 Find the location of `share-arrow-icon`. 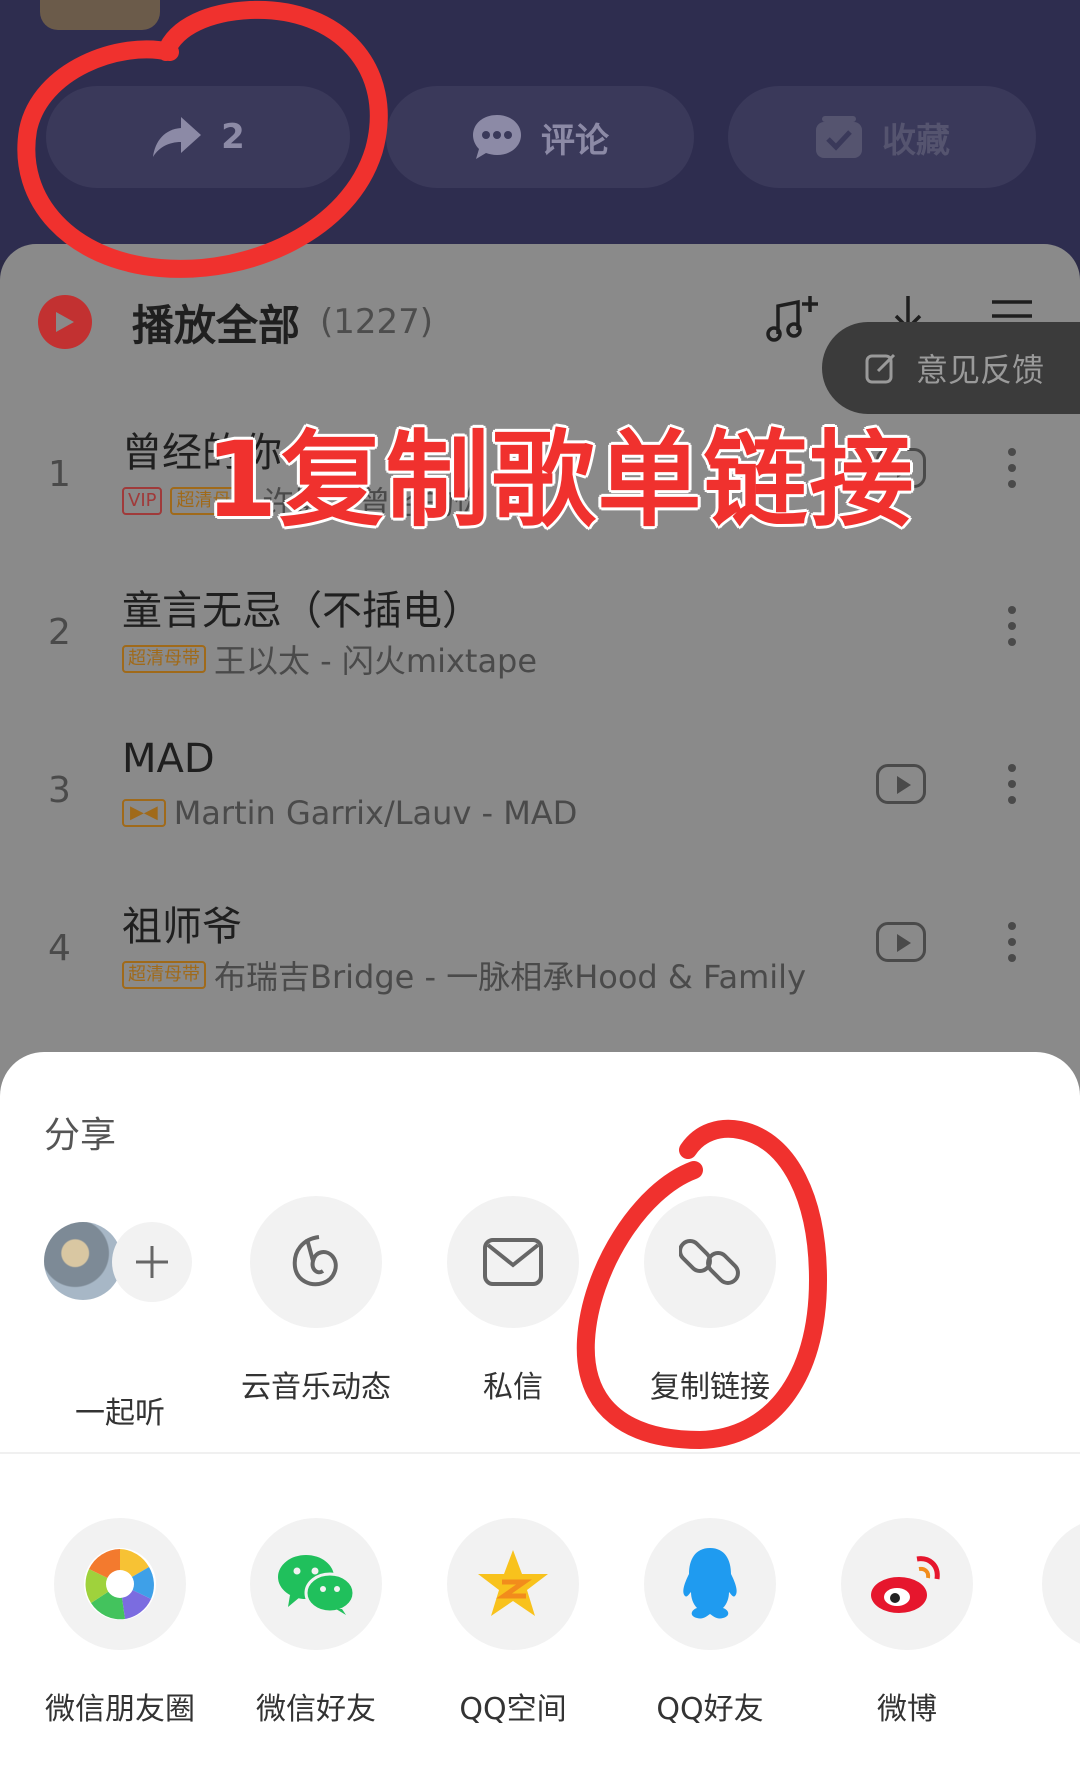

share-arrow-icon is located at coordinates (177, 137).